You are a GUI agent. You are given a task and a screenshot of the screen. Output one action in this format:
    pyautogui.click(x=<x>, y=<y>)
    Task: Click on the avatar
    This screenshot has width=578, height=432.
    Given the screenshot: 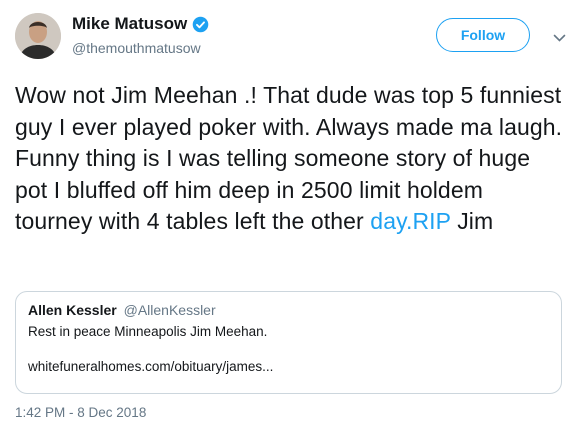 What is the action you would take?
    pyautogui.click(x=38, y=36)
    